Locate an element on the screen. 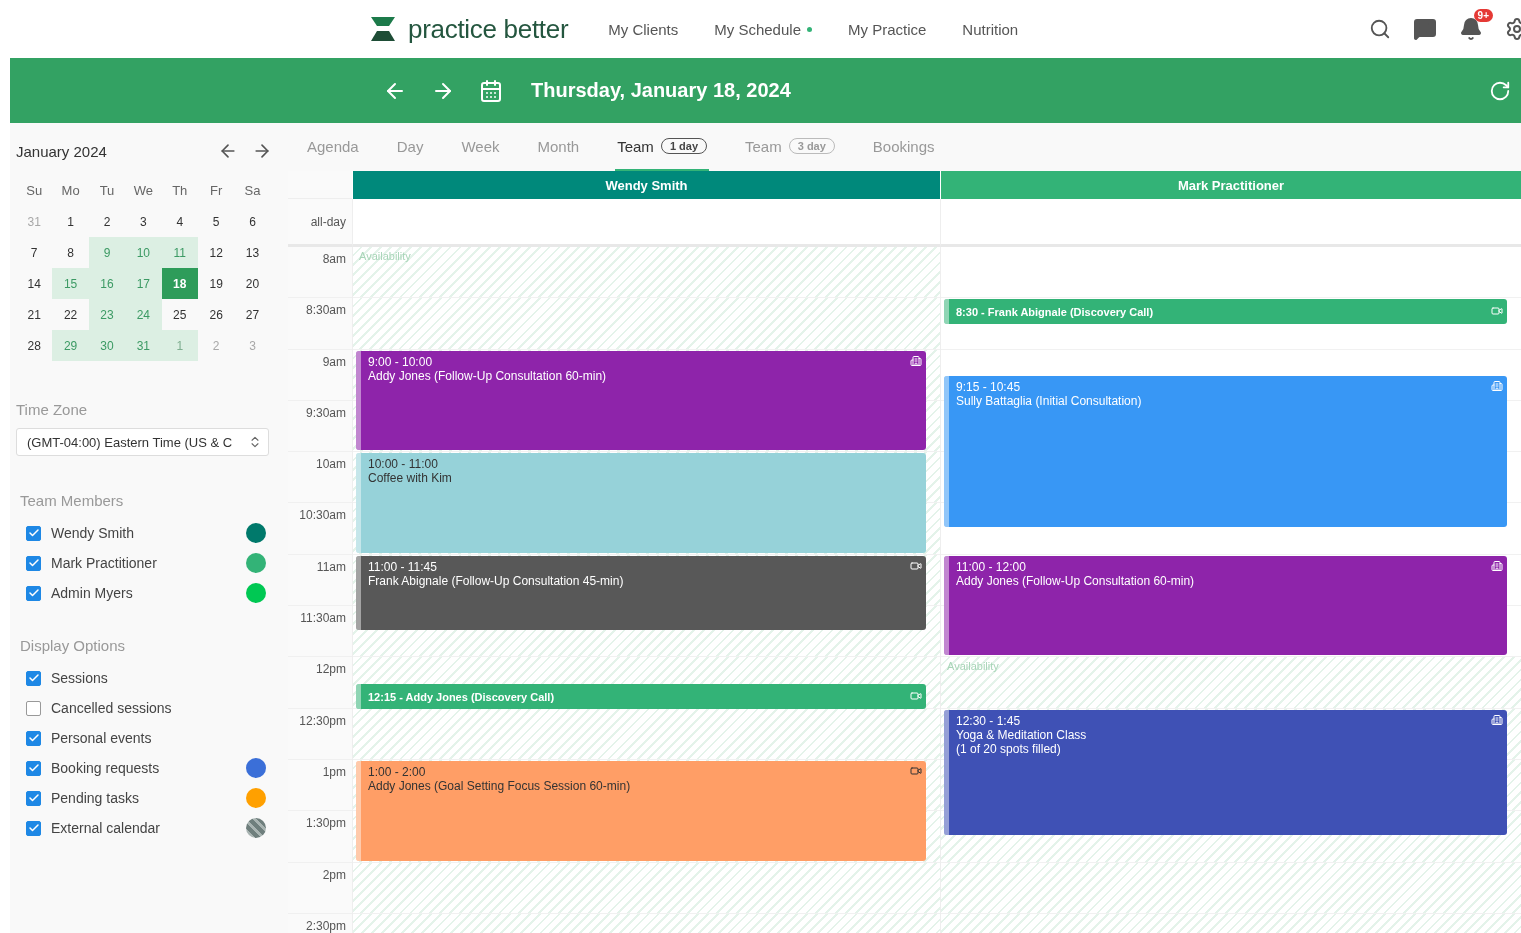  time-label: 11:30am is located at coordinates (320, 632).